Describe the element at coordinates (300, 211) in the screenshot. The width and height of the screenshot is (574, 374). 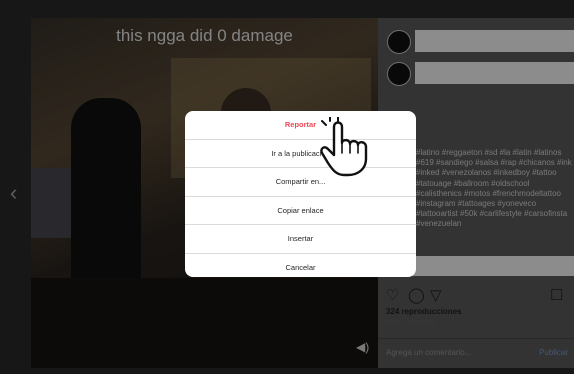
I see `copy-link-button: Copiar enlace` at that location.